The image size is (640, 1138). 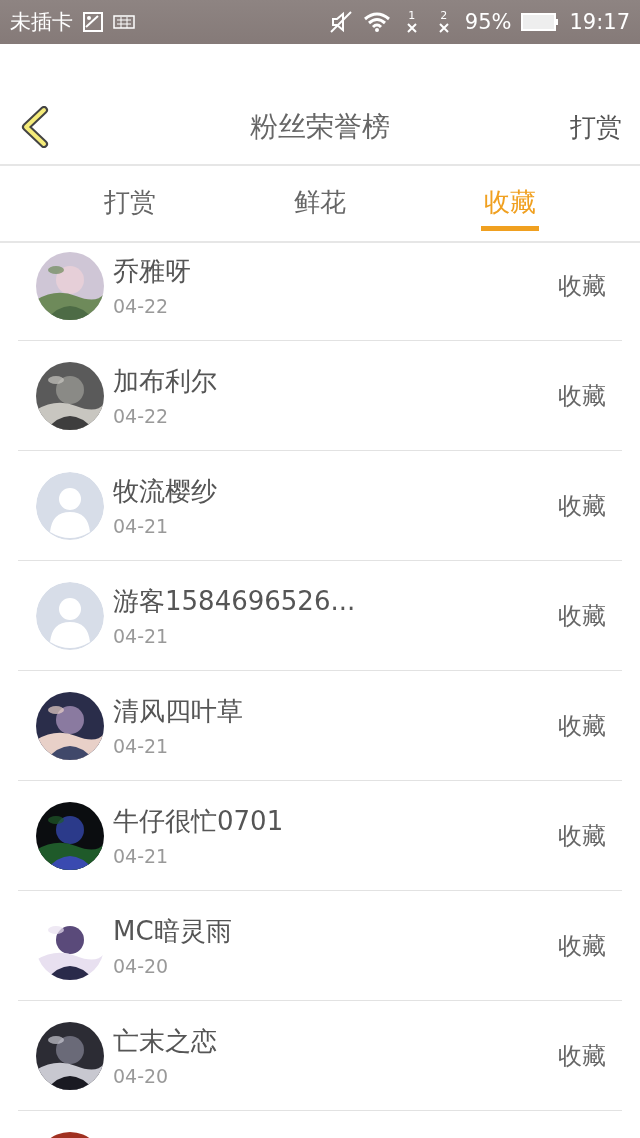 What do you see at coordinates (376, 22) in the screenshot?
I see `wifi-icon` at bounding box center [376, 22].